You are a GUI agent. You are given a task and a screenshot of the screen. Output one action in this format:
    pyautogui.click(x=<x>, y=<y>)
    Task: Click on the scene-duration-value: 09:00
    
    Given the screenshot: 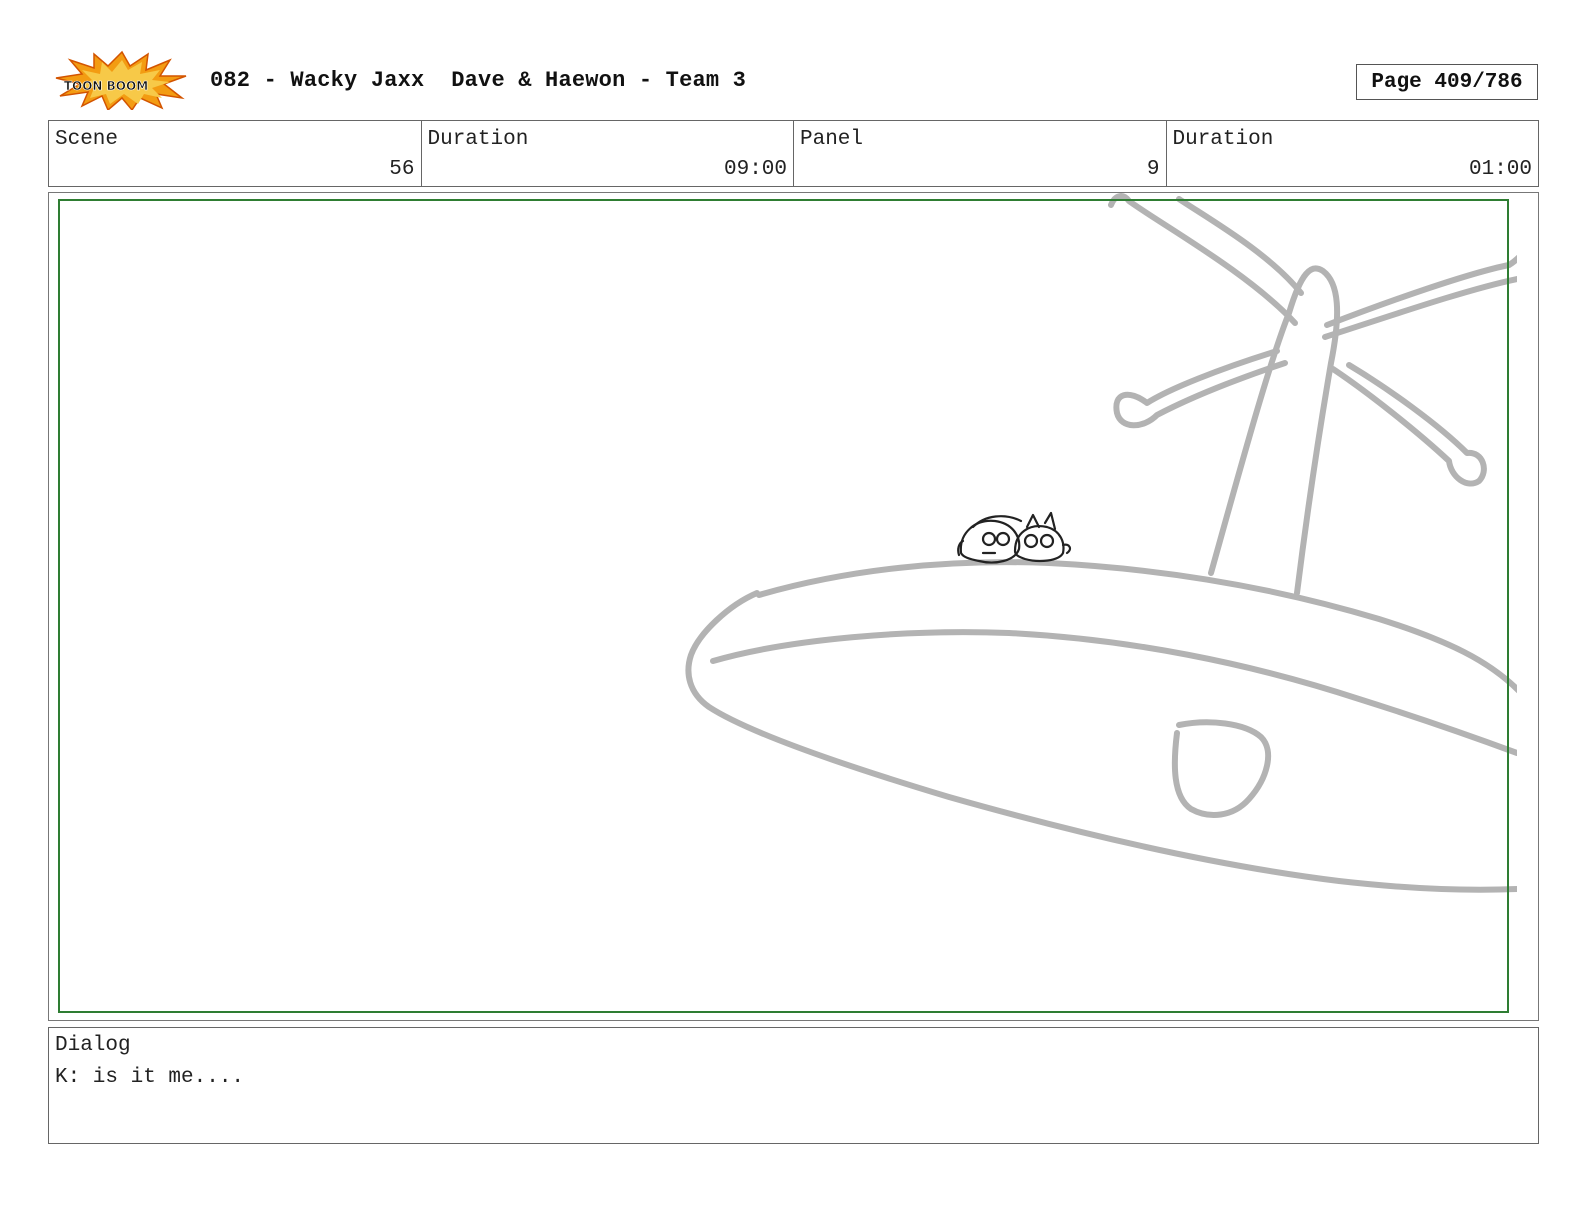 What is the action you would take?
    pyautogui.click(x=755, y=169)
    